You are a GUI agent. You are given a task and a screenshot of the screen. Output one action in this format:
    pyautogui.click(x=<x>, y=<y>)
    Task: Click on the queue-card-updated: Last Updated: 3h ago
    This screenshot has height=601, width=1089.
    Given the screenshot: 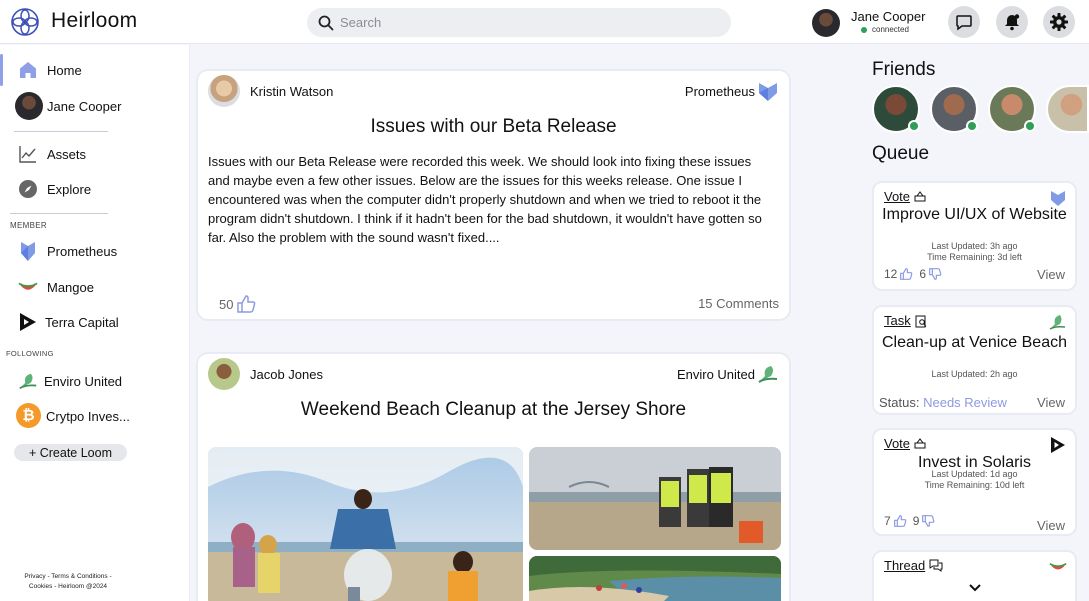 What is the action you would take?
    pyautogui.click(x=974, y=246)
    